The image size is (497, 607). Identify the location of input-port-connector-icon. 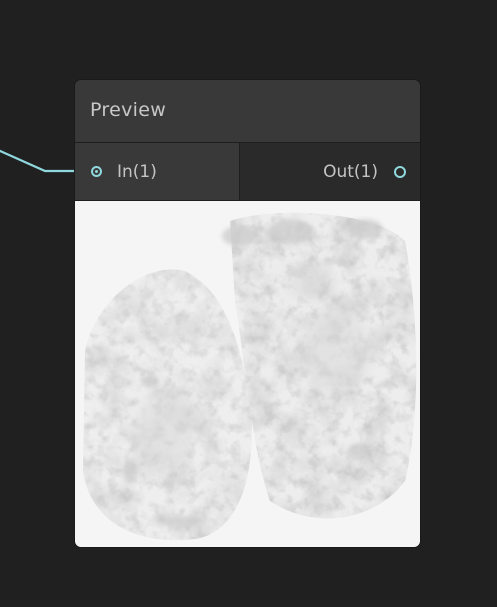
(96, 171).